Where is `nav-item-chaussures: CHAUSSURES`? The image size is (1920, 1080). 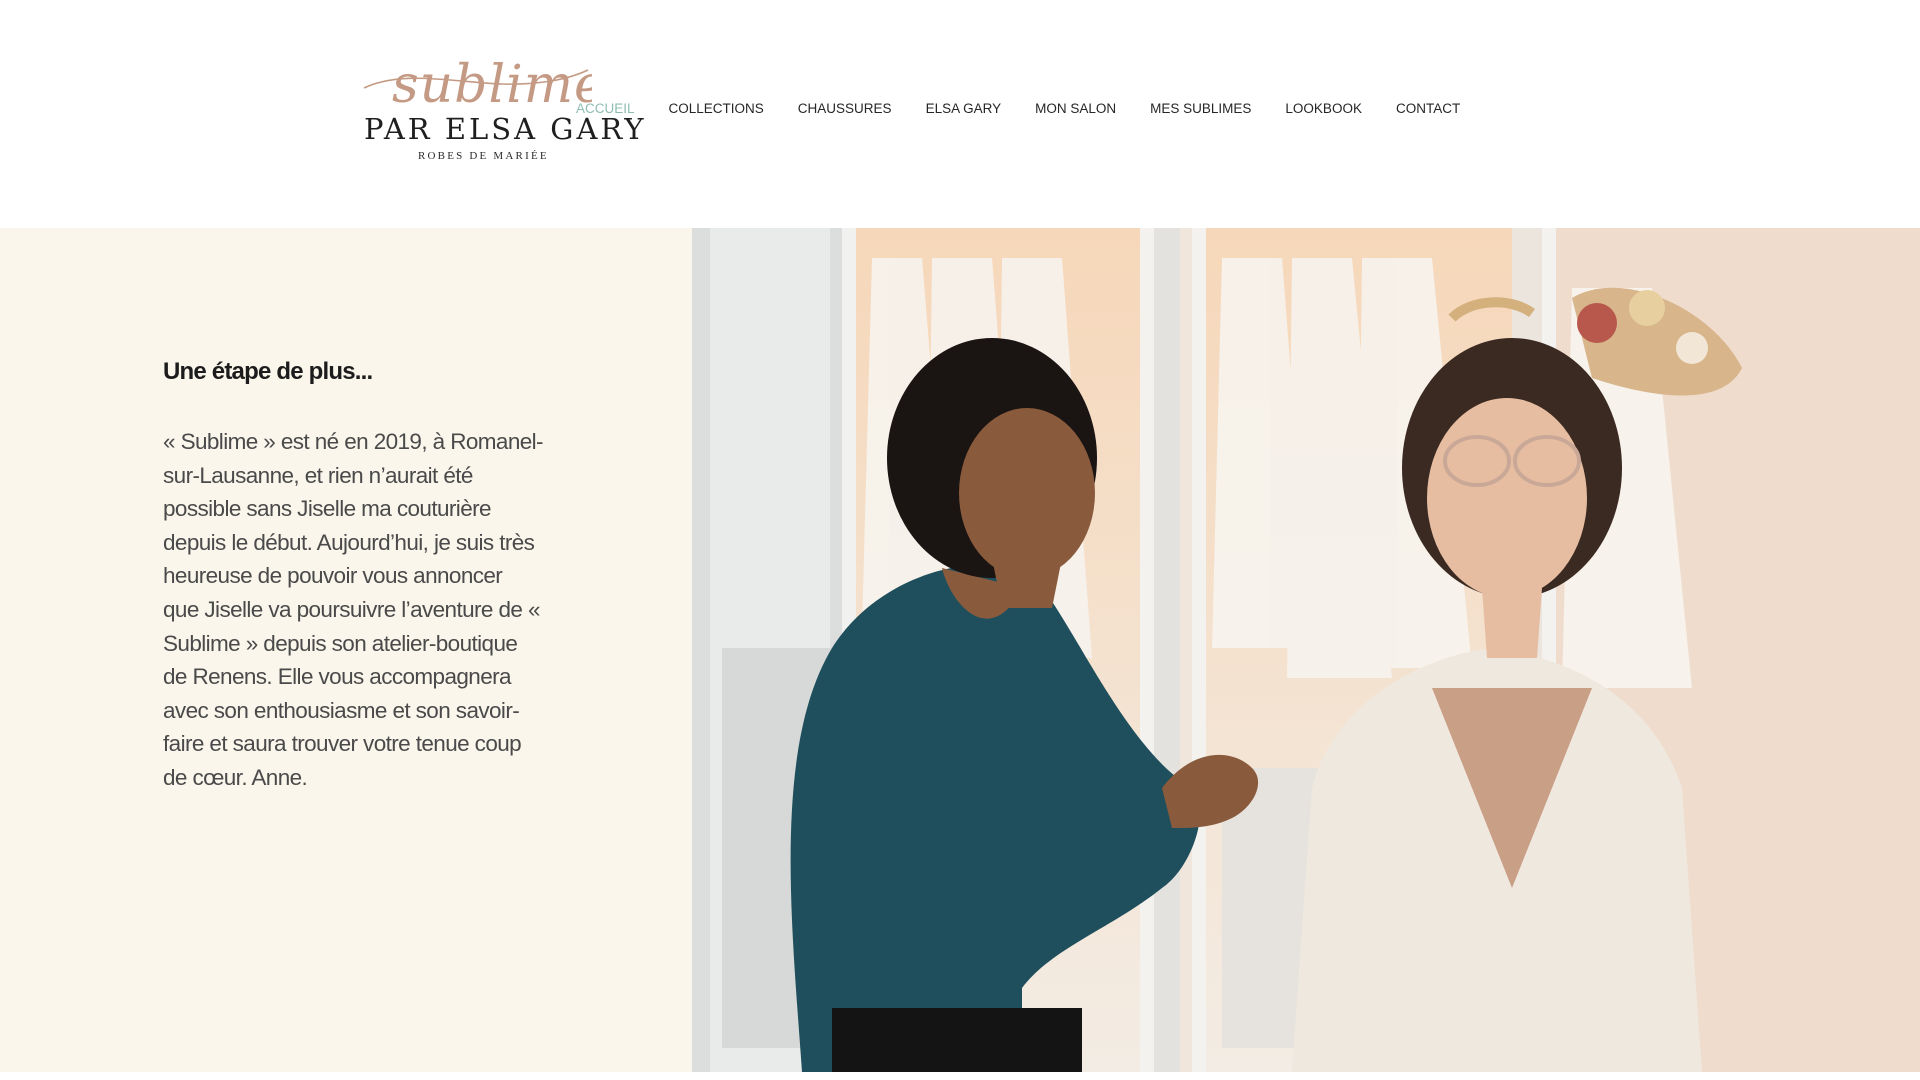
nav-item-chaussures: CHAUSSURES is located at coordinates (845, 109).